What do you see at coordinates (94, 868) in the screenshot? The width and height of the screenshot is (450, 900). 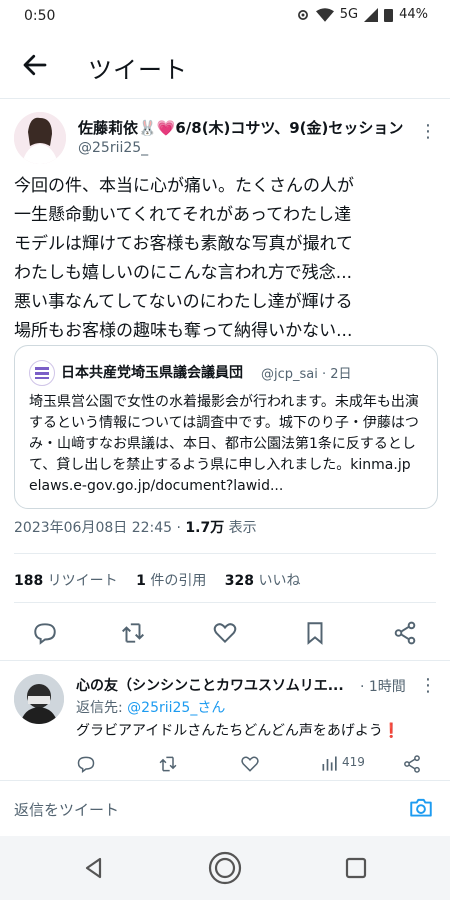 I see `nav-back-icon` at bounding box center [94, 868].